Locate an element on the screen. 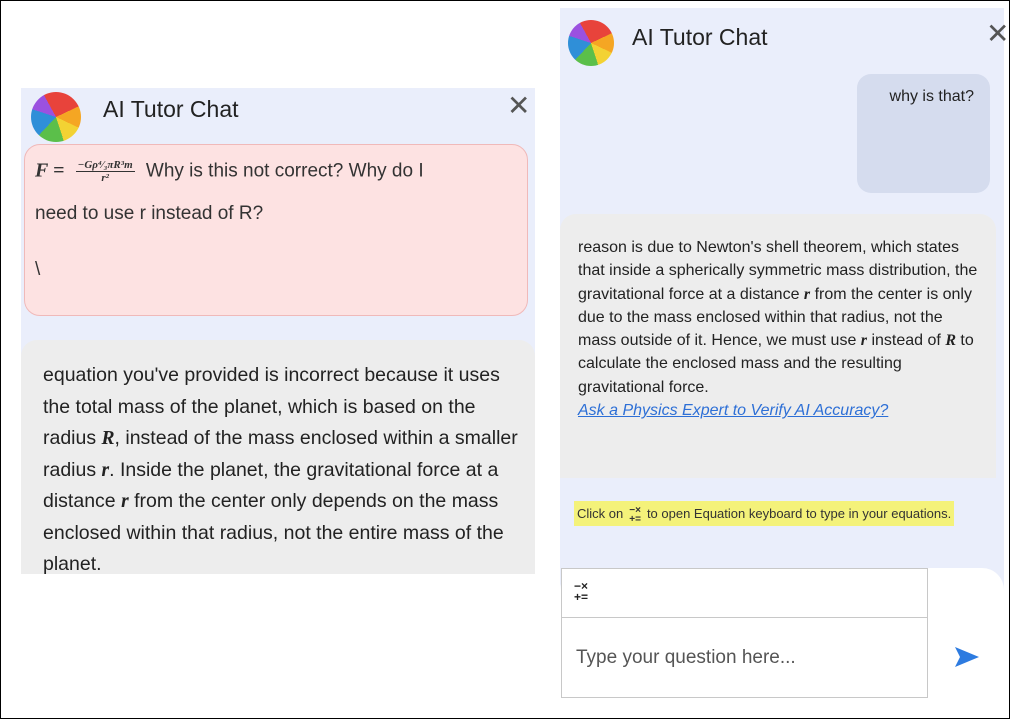 This screenshot has width=1010, height=719. user-question-line1: Why is this not correct? Why do I is located at coordinates (284, 171).